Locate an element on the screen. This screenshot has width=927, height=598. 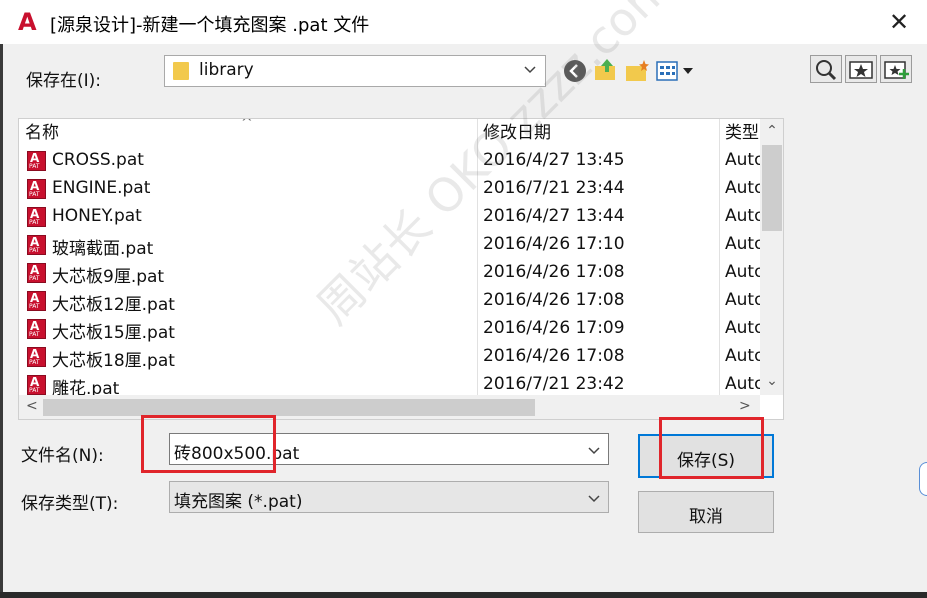
horizontal-scrollbar: < > is located at coordinates (389, 407).